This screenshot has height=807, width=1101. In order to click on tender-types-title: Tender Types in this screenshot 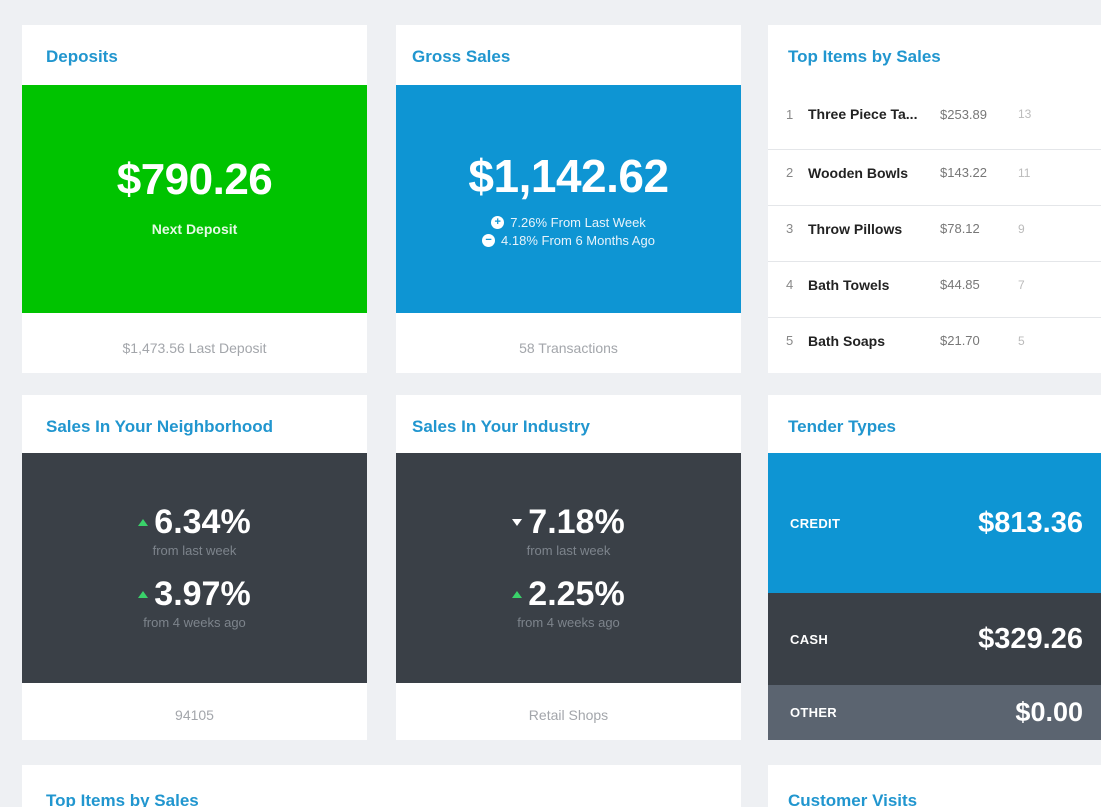, I will do `click(842, 426)`.